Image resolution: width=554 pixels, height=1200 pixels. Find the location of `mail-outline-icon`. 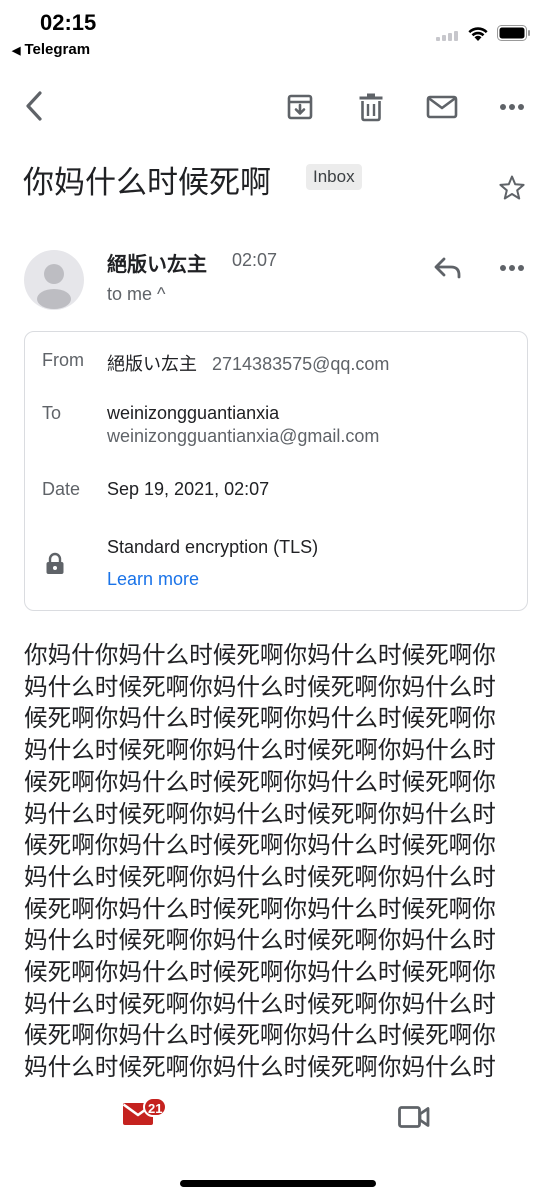

mail-outline-icon is located at coordinates (442, 107).